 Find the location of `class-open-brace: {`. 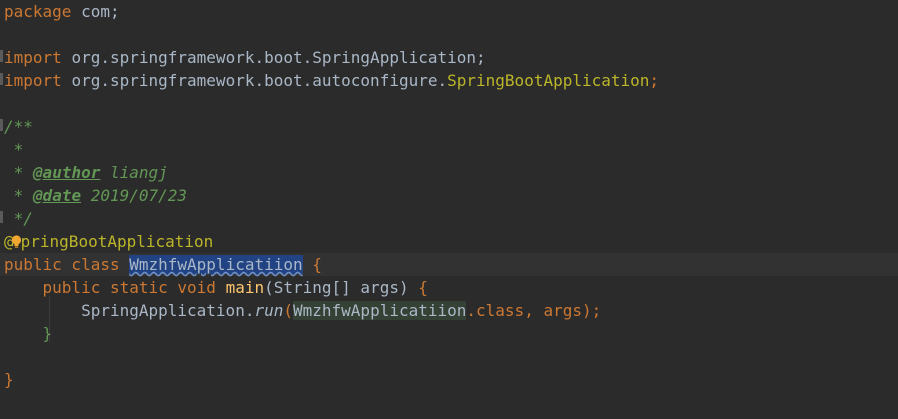

class-open-brace: { is located at coordinates (317, 264).